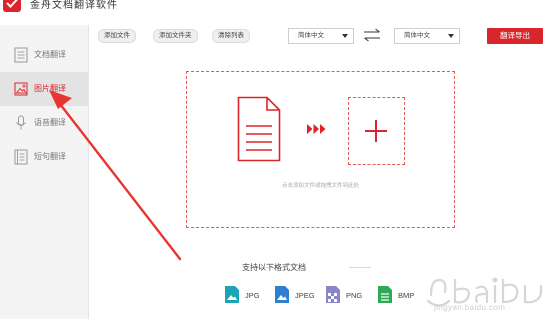  I want to click on app-title: 金舟文档翻译软件, so click(74, 5).